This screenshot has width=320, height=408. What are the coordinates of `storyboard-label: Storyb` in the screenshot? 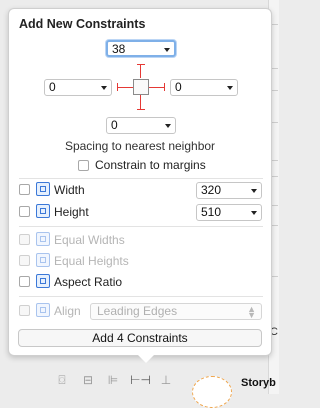 It's located at (258, 383).